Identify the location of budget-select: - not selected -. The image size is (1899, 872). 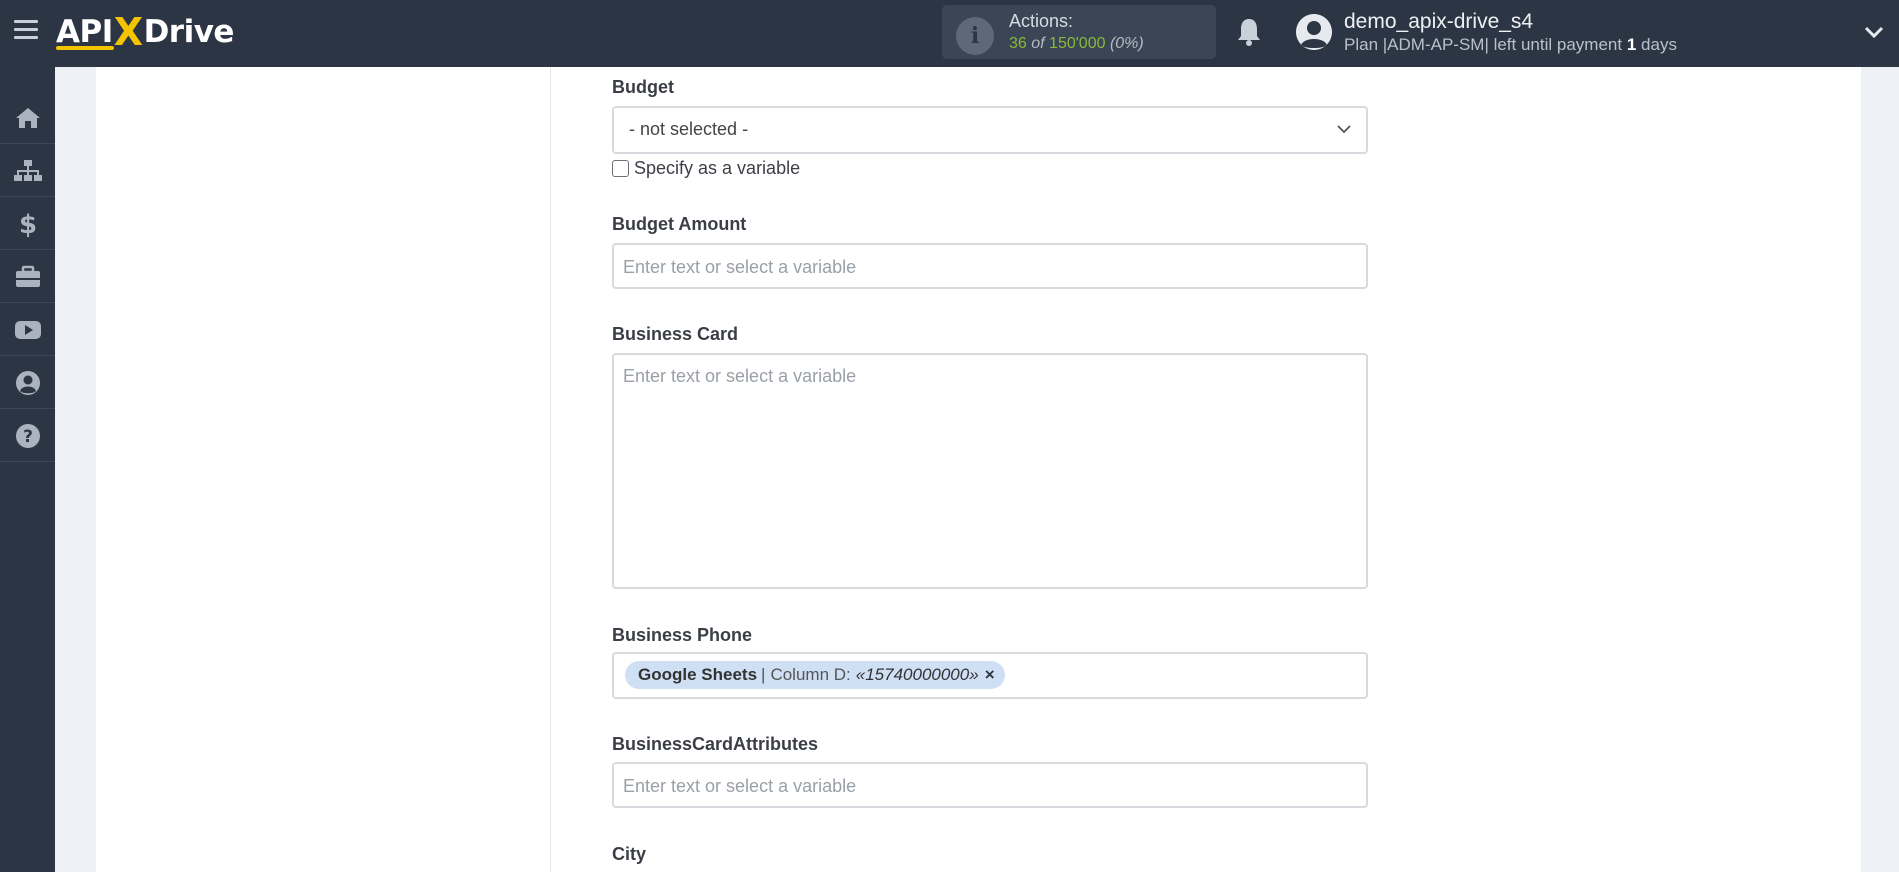
(990, 130).